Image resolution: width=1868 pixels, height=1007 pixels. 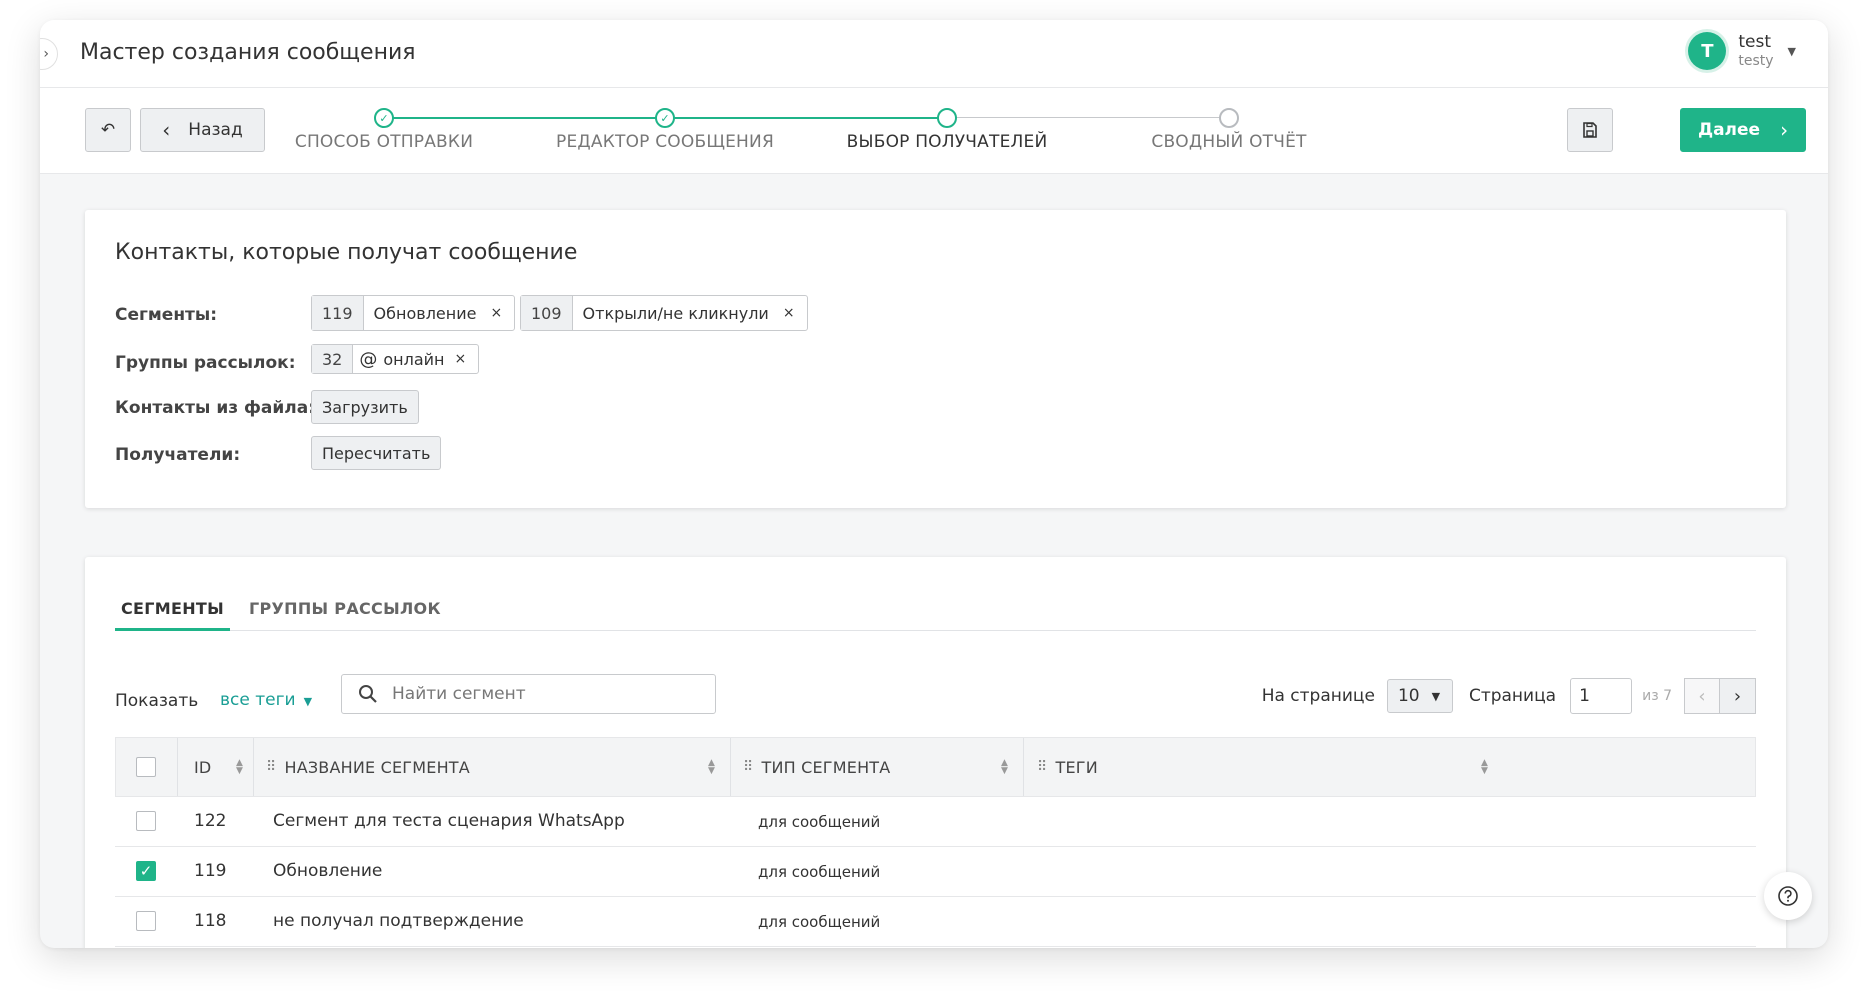 I want to click on next-button-label: Далее, so click(x=1729, y=130).